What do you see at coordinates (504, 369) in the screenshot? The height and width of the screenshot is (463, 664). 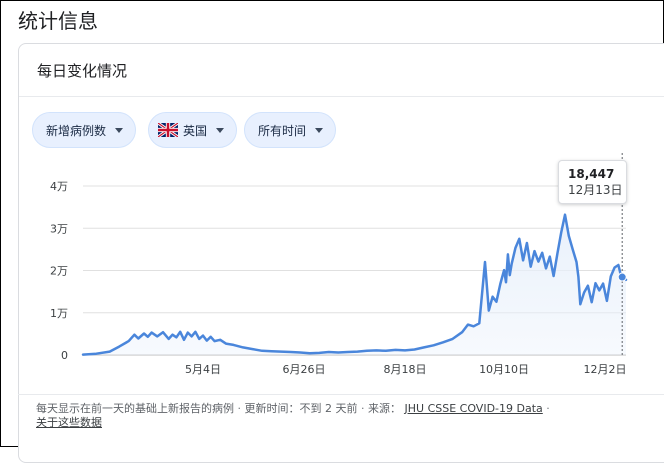 I see `x-tick-label: 10月10日` at bounding box center [504, 369].